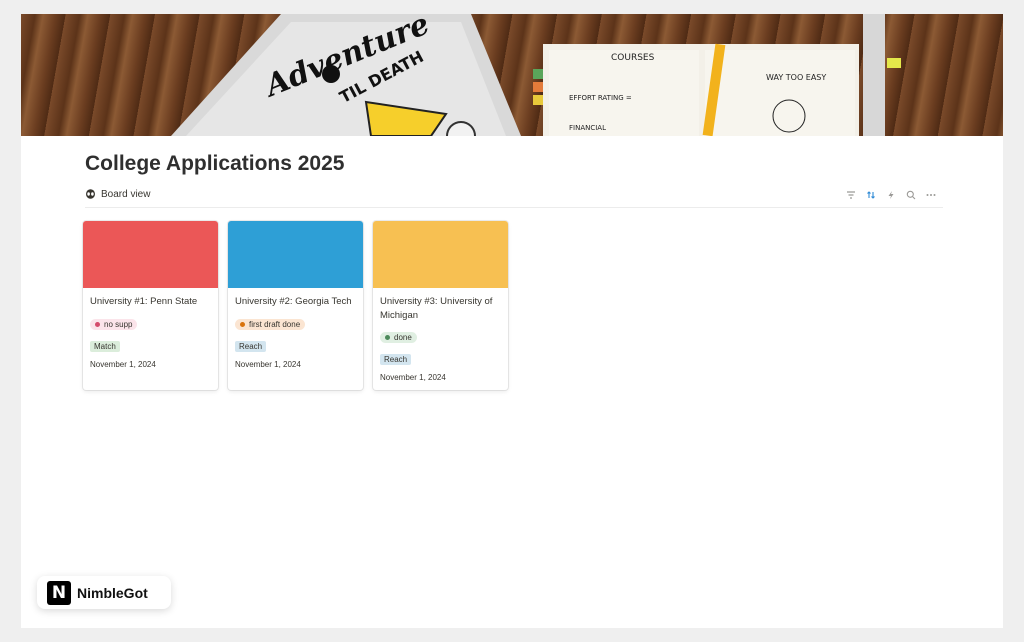  I want to click on sort-icon, so click(871, 195).